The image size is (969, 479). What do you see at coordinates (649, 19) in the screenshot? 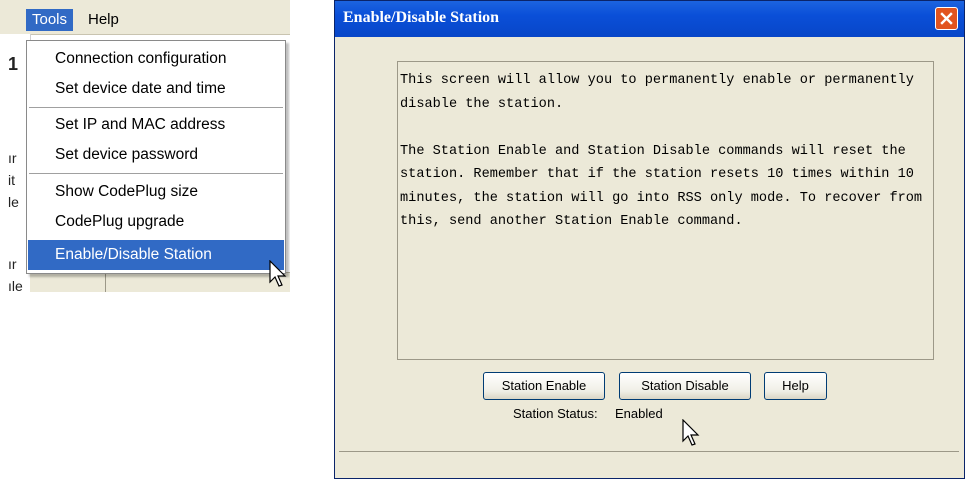
I see `title-bar: Enable/Disable Station` at bounding box center [649, 19].